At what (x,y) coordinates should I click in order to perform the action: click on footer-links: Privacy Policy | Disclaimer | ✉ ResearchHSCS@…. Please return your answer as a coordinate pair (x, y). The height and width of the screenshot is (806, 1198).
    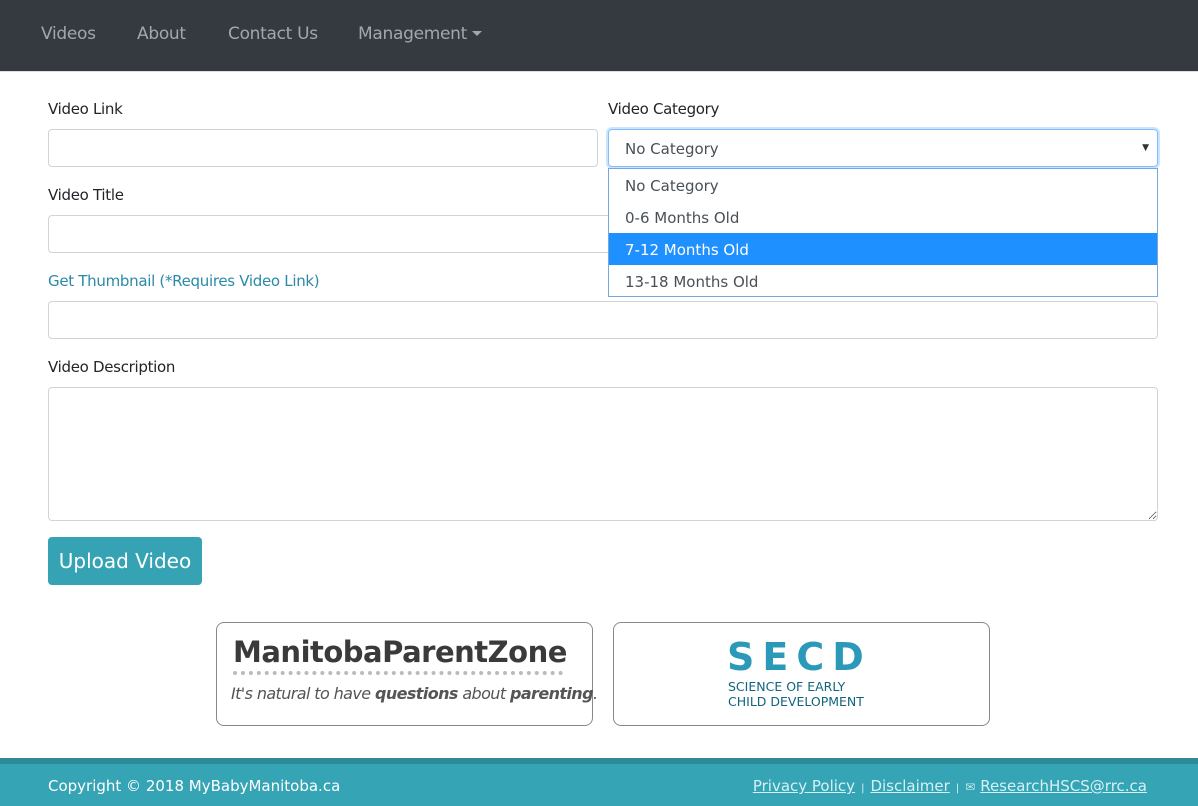
    Looking at the image, I should click on (950, 786).